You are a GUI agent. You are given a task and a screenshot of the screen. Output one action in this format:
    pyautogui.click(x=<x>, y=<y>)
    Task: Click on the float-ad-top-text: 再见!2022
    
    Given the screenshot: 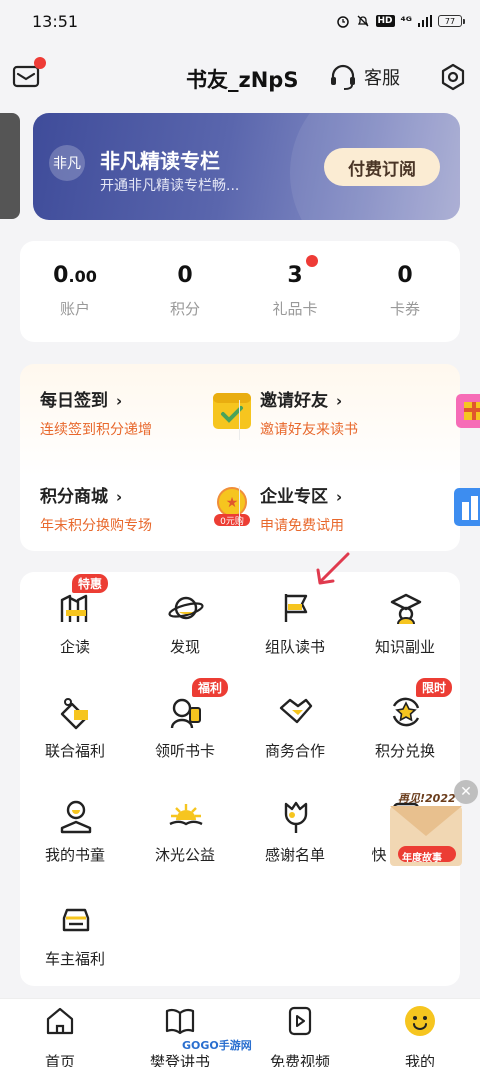 What is the action you would take?
    pyautogui.click(x=427, y=798)
    